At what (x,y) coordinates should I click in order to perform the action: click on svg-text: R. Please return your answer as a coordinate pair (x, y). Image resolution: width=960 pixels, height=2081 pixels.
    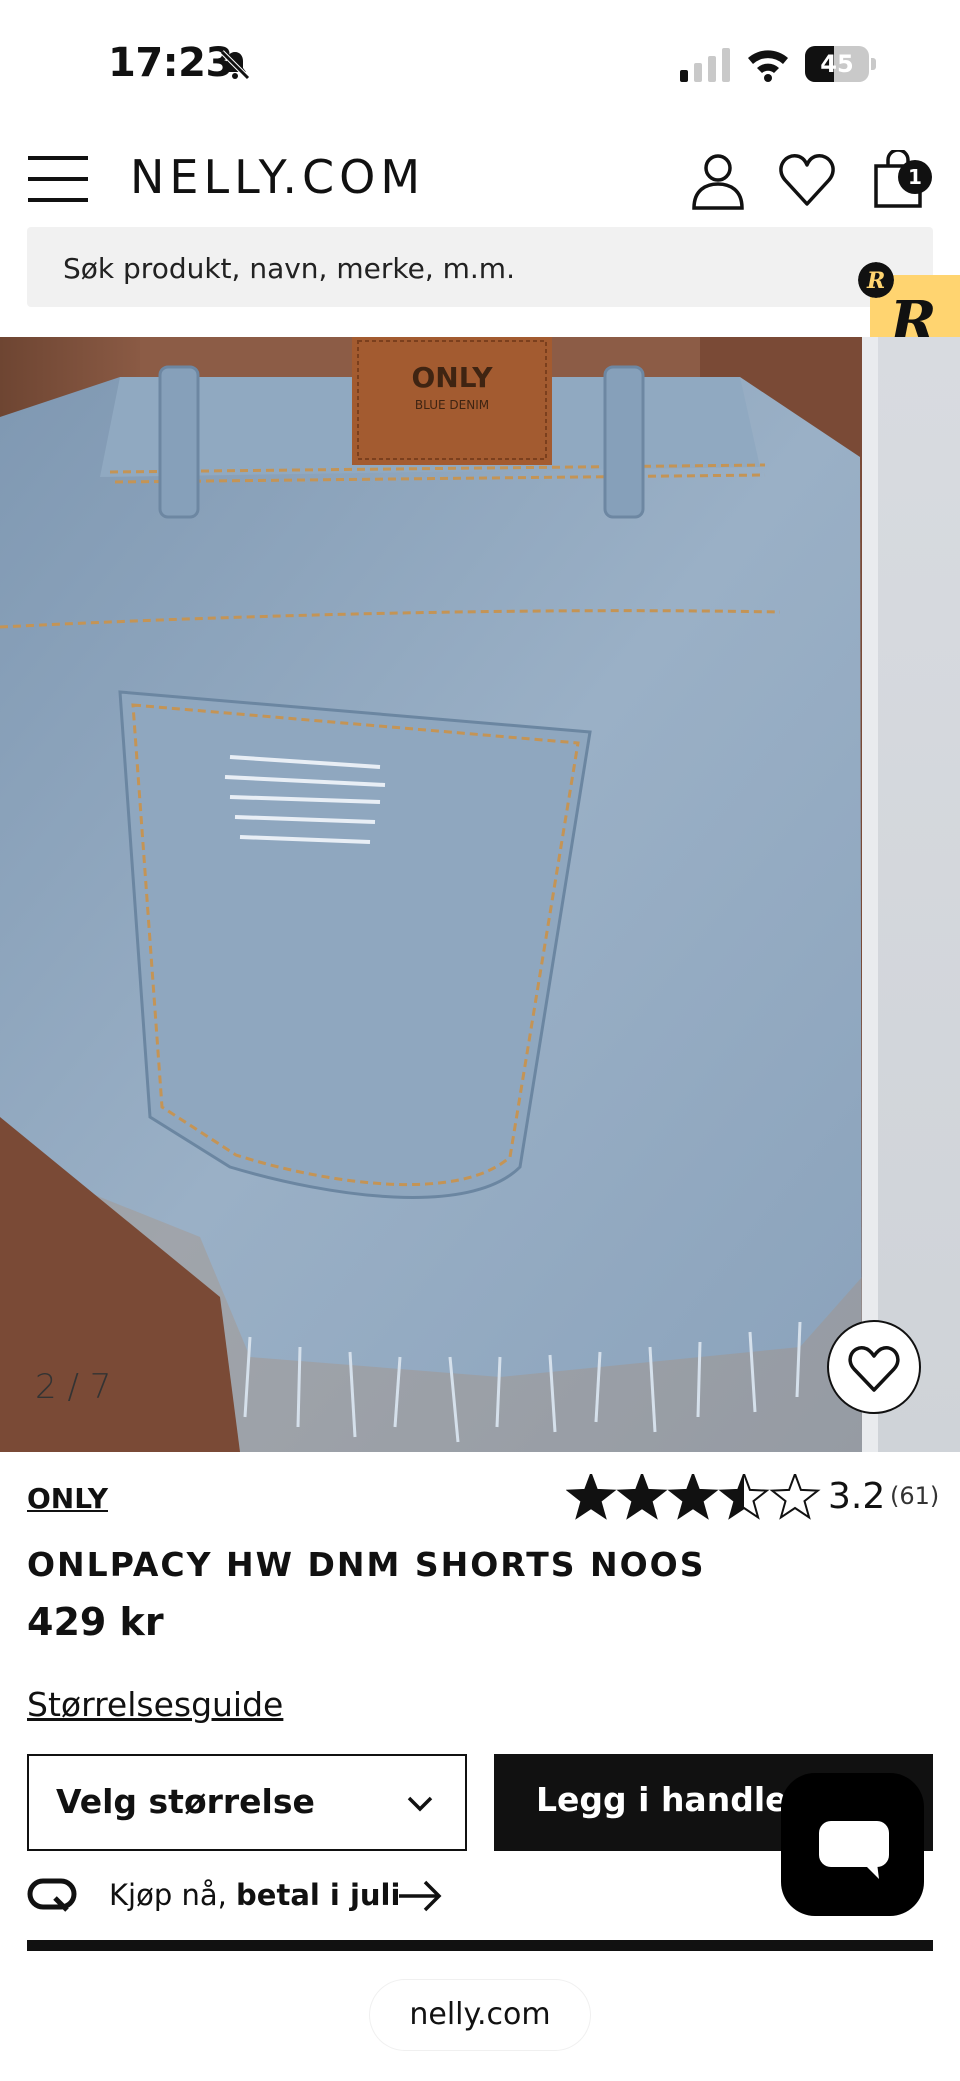
    Looking at the image, I should click on (875, 281).